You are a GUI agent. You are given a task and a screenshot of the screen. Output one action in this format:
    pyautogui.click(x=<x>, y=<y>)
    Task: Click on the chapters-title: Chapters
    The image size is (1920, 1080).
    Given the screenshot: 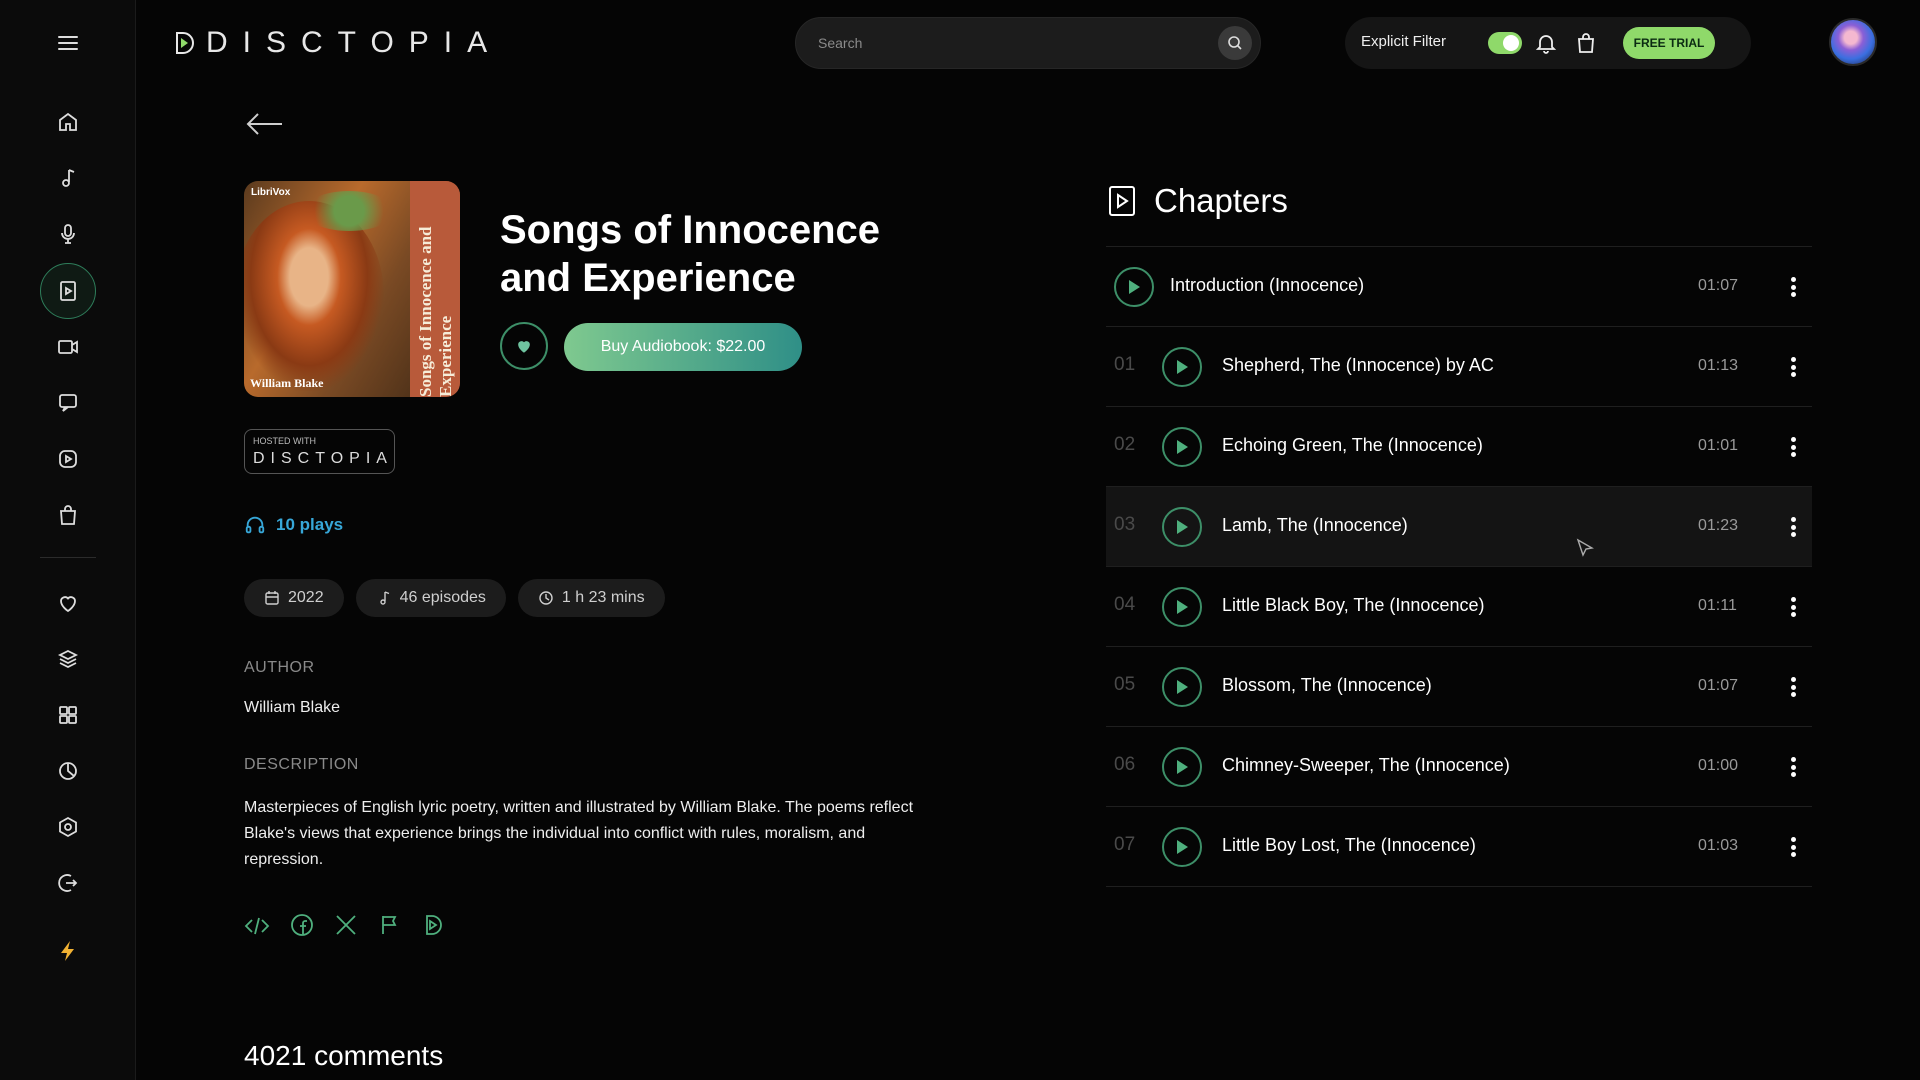 What is the action you would take?
    pyautogui.click(x=1221, y=200)
    